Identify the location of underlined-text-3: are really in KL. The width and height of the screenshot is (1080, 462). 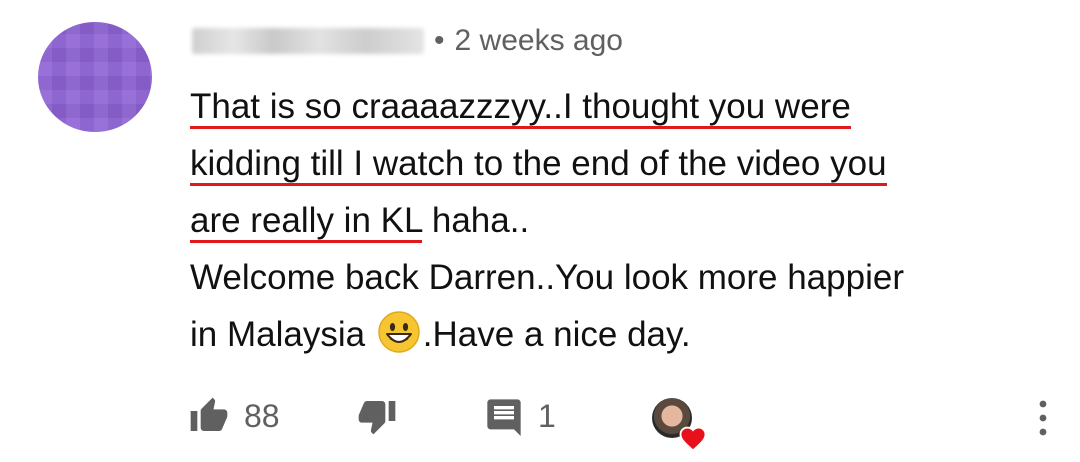
(306, 222).